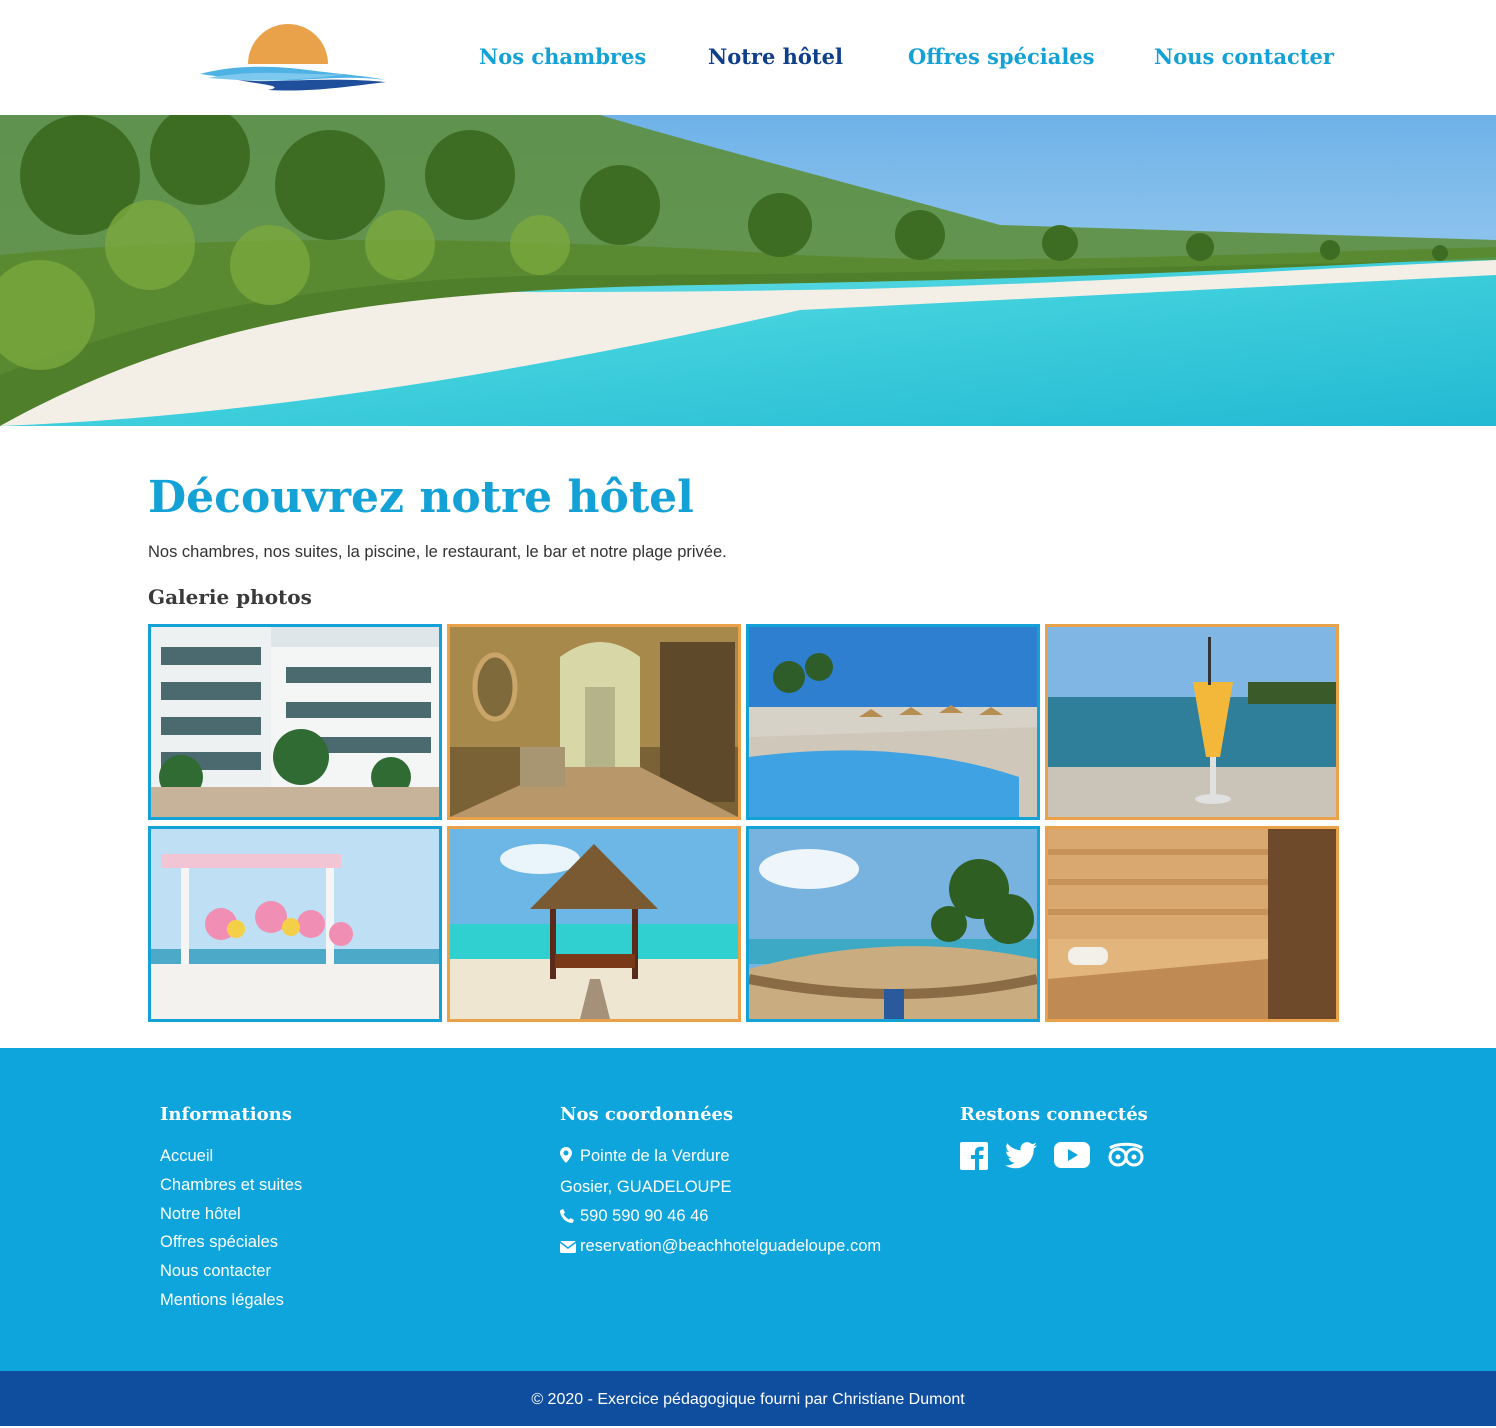  I want to click on nav-notre-hotel: Notre hôtel, so click(775, 57).